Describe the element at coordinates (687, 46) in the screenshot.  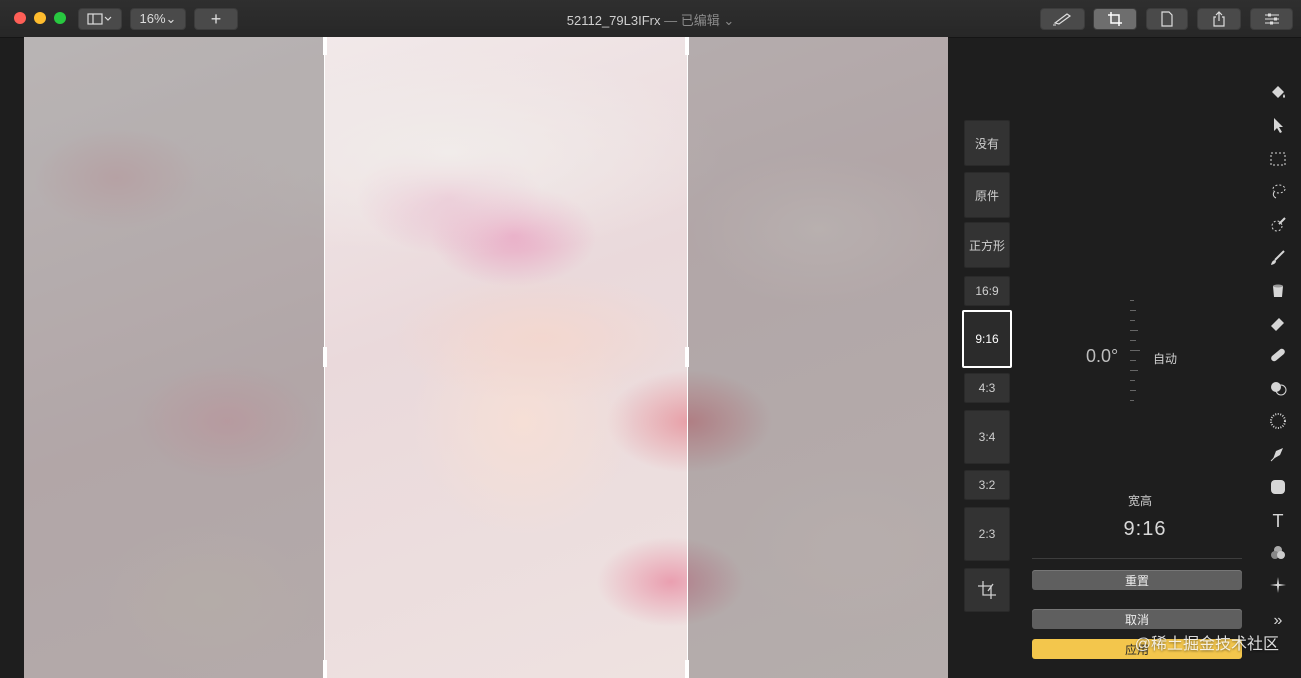
I see `crop-handle-top-right` at that location.